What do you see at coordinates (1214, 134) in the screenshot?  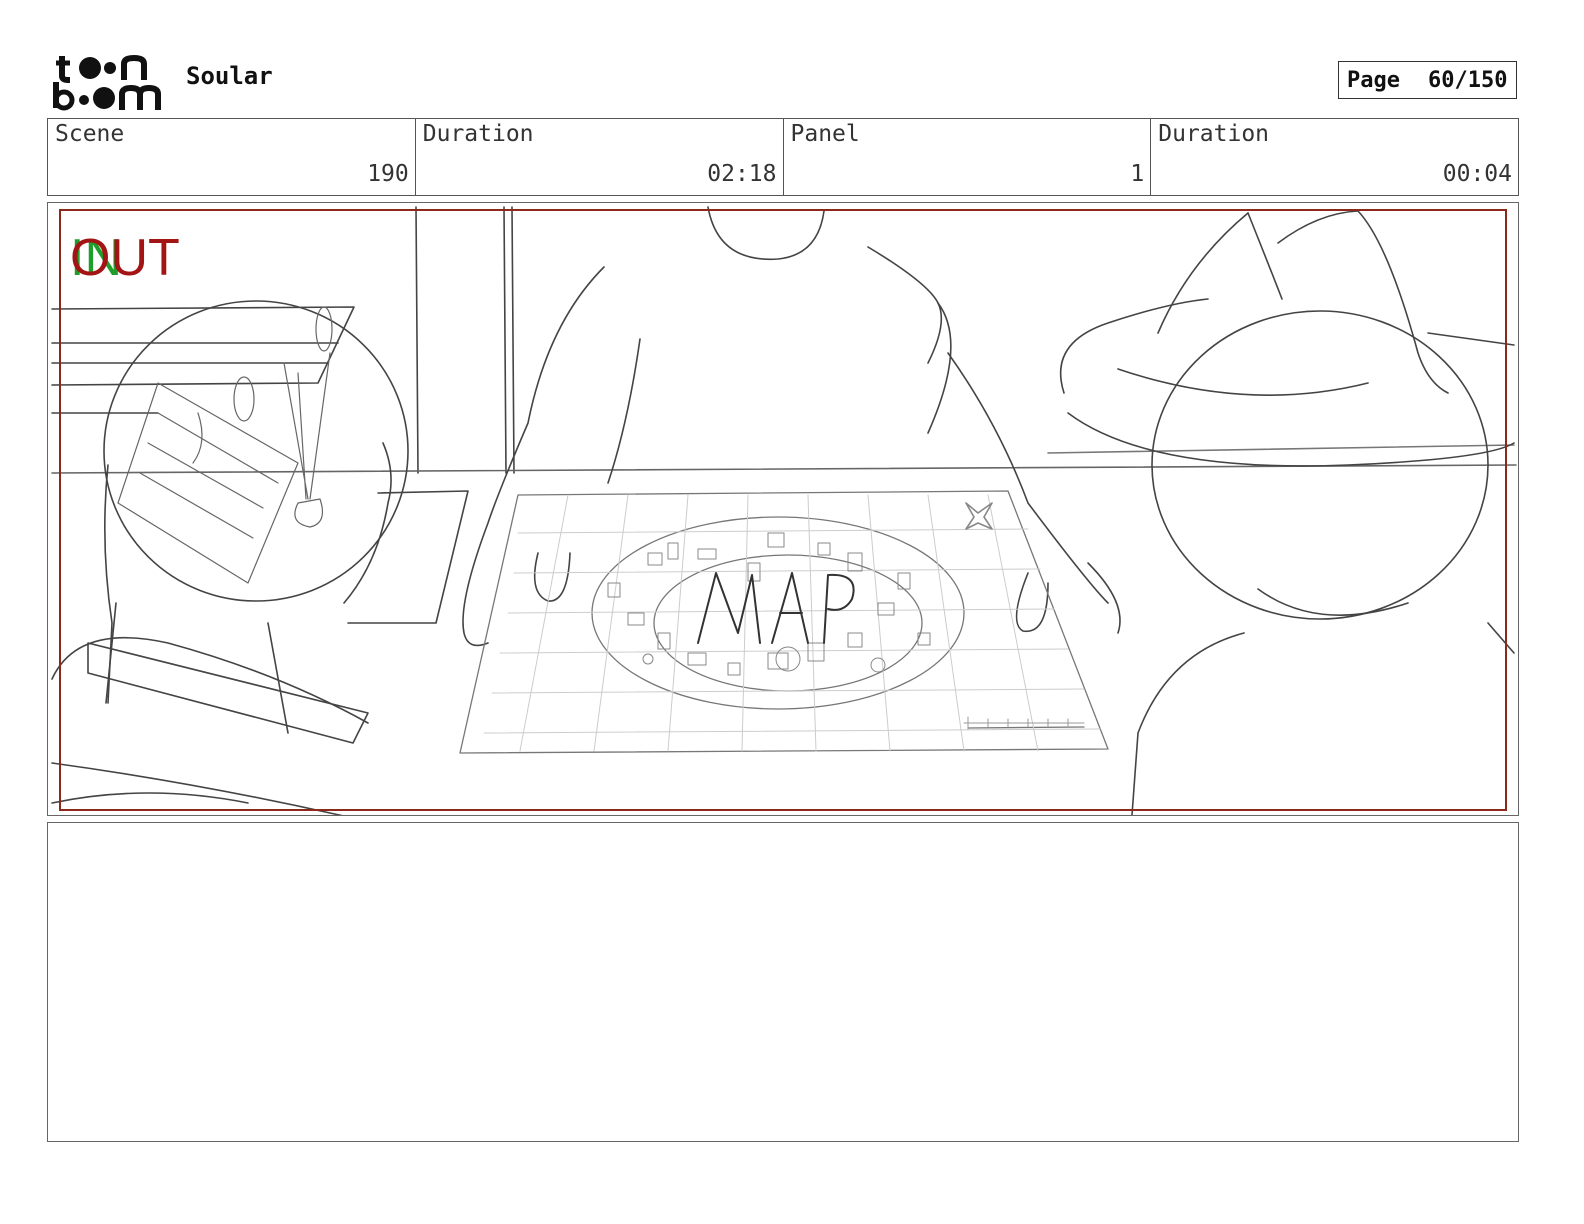 I see `panel-duration-label: Duration` at bounding box center [1214, 134].